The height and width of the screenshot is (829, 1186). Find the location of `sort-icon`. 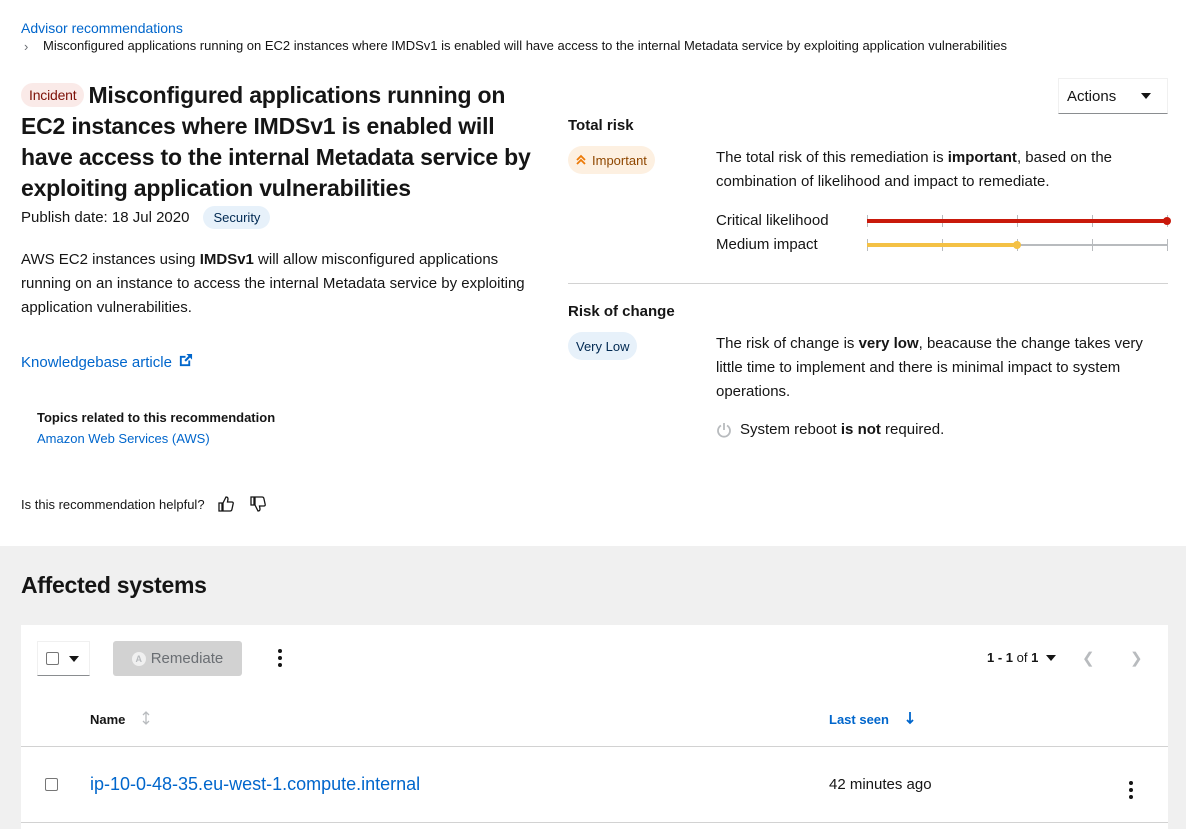

sort-icon is located at coordinates (146, 719).